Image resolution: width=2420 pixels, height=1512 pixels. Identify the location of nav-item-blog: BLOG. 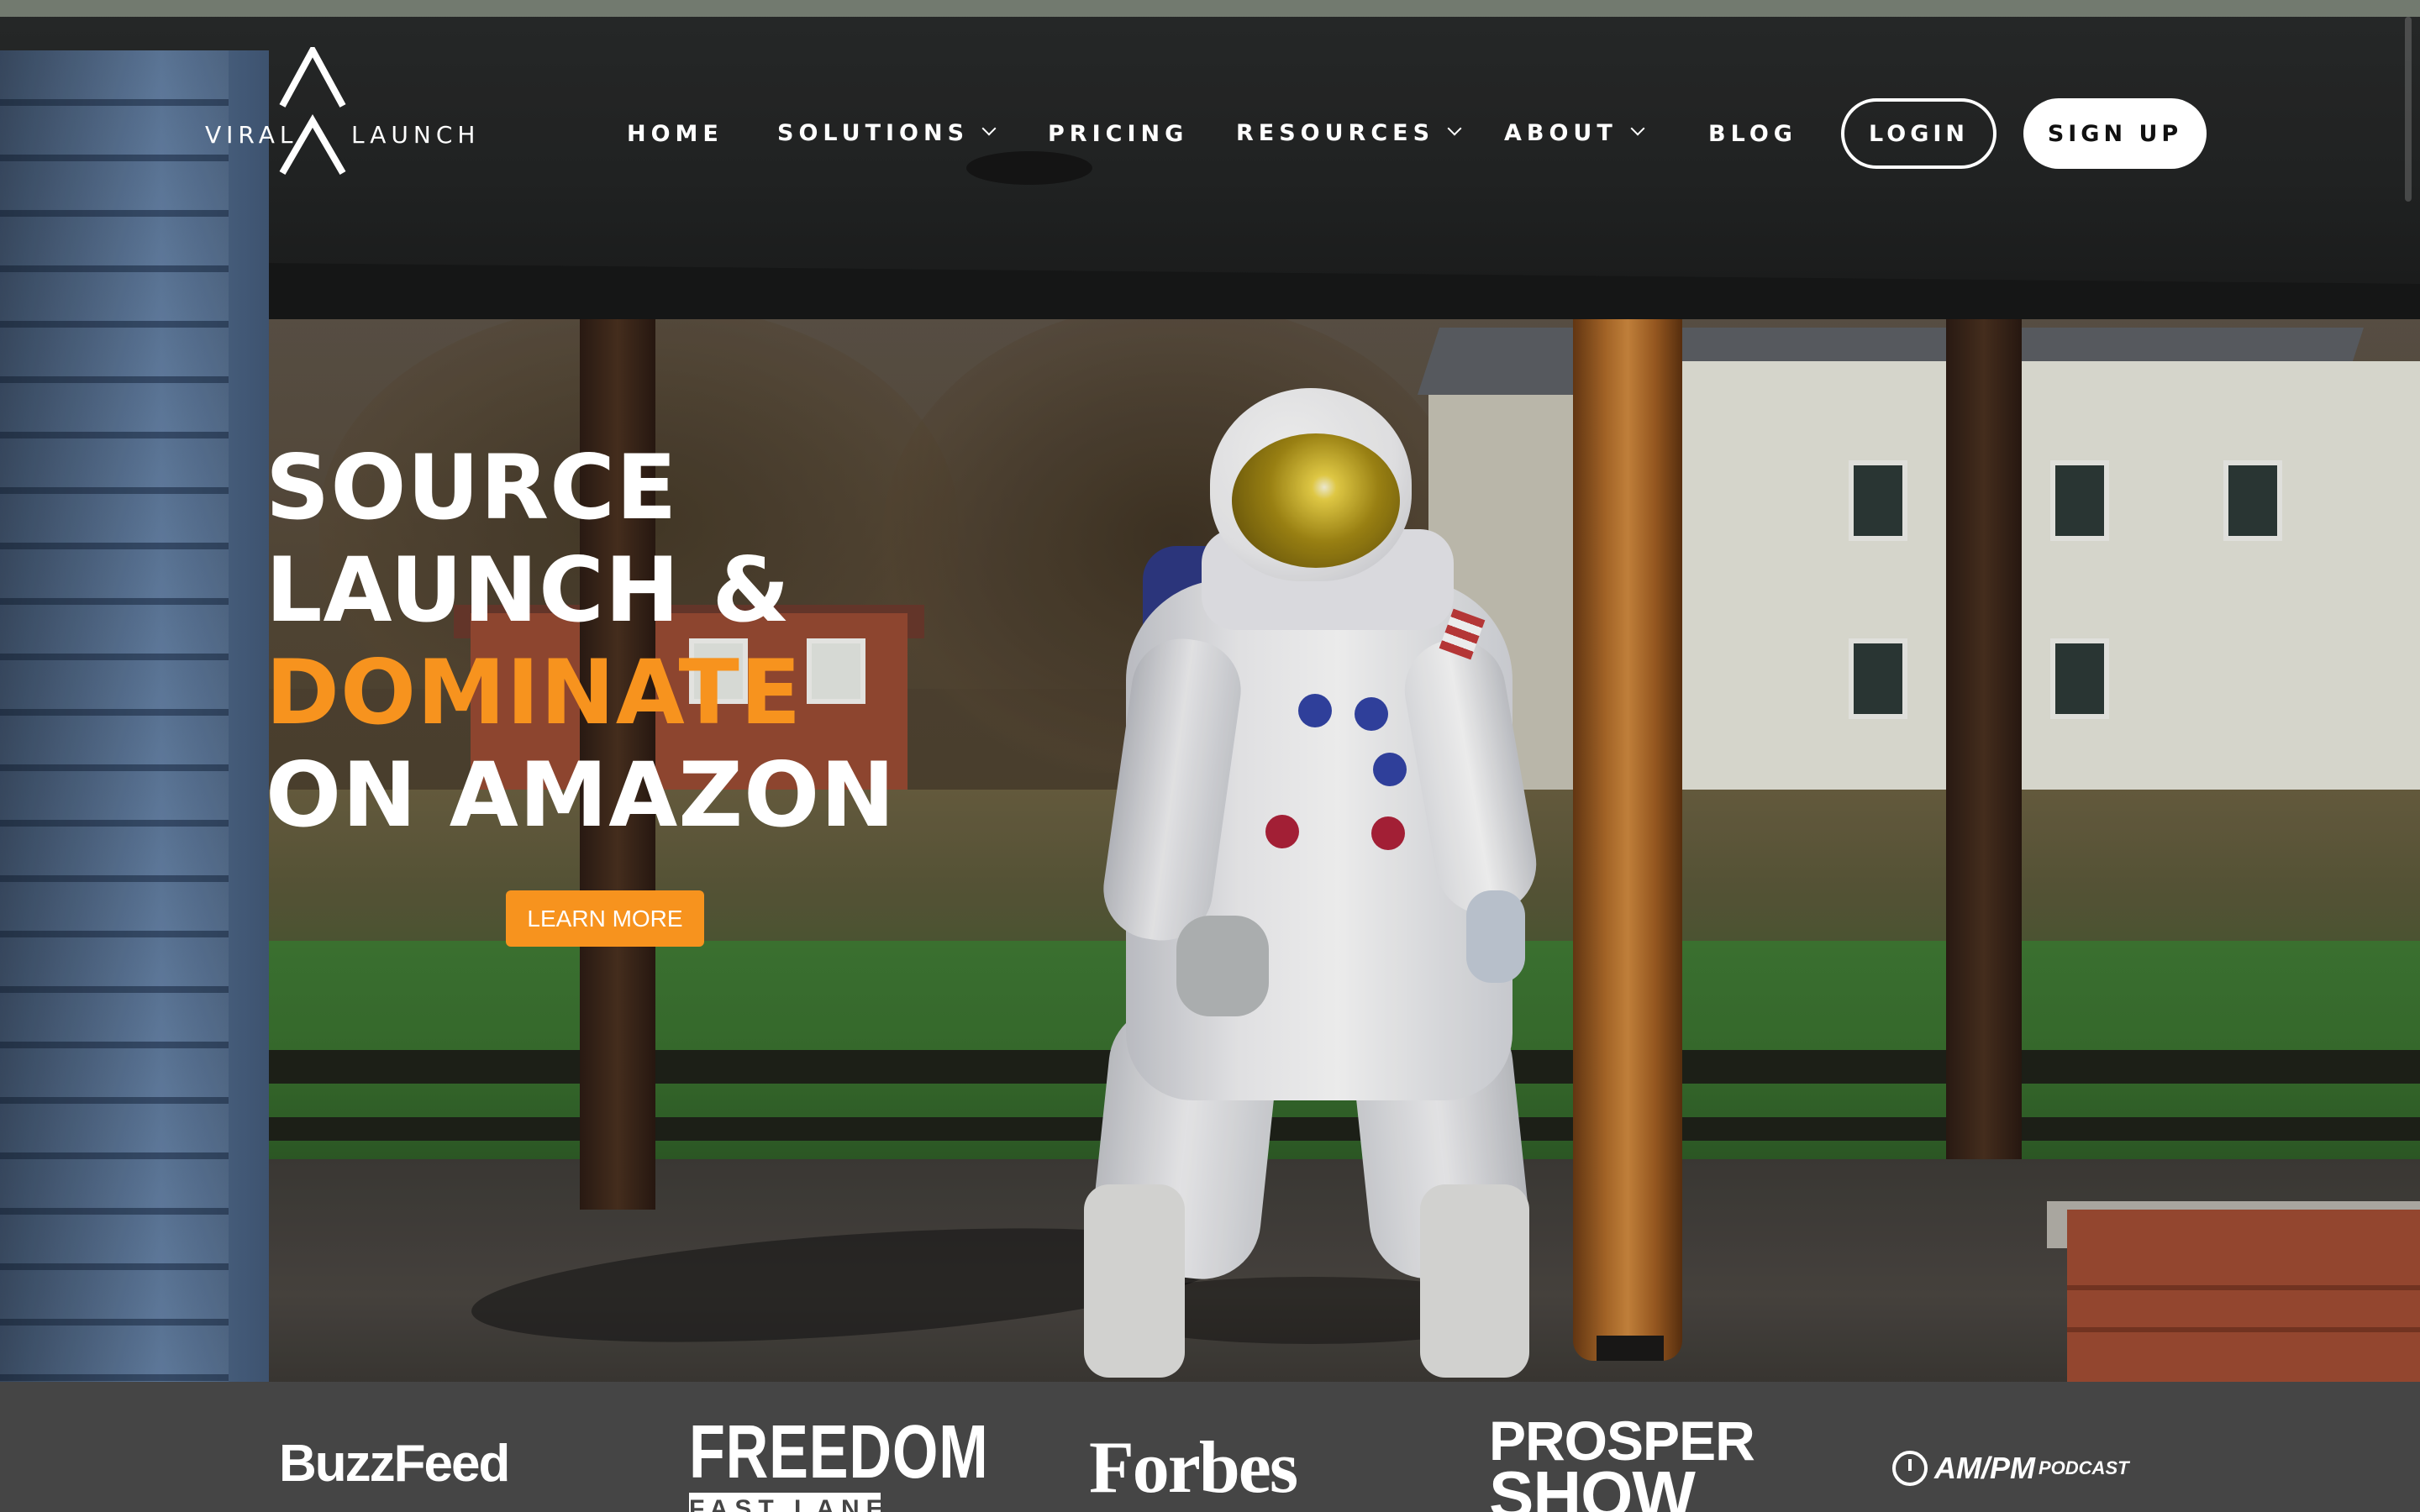
(1752, 134).